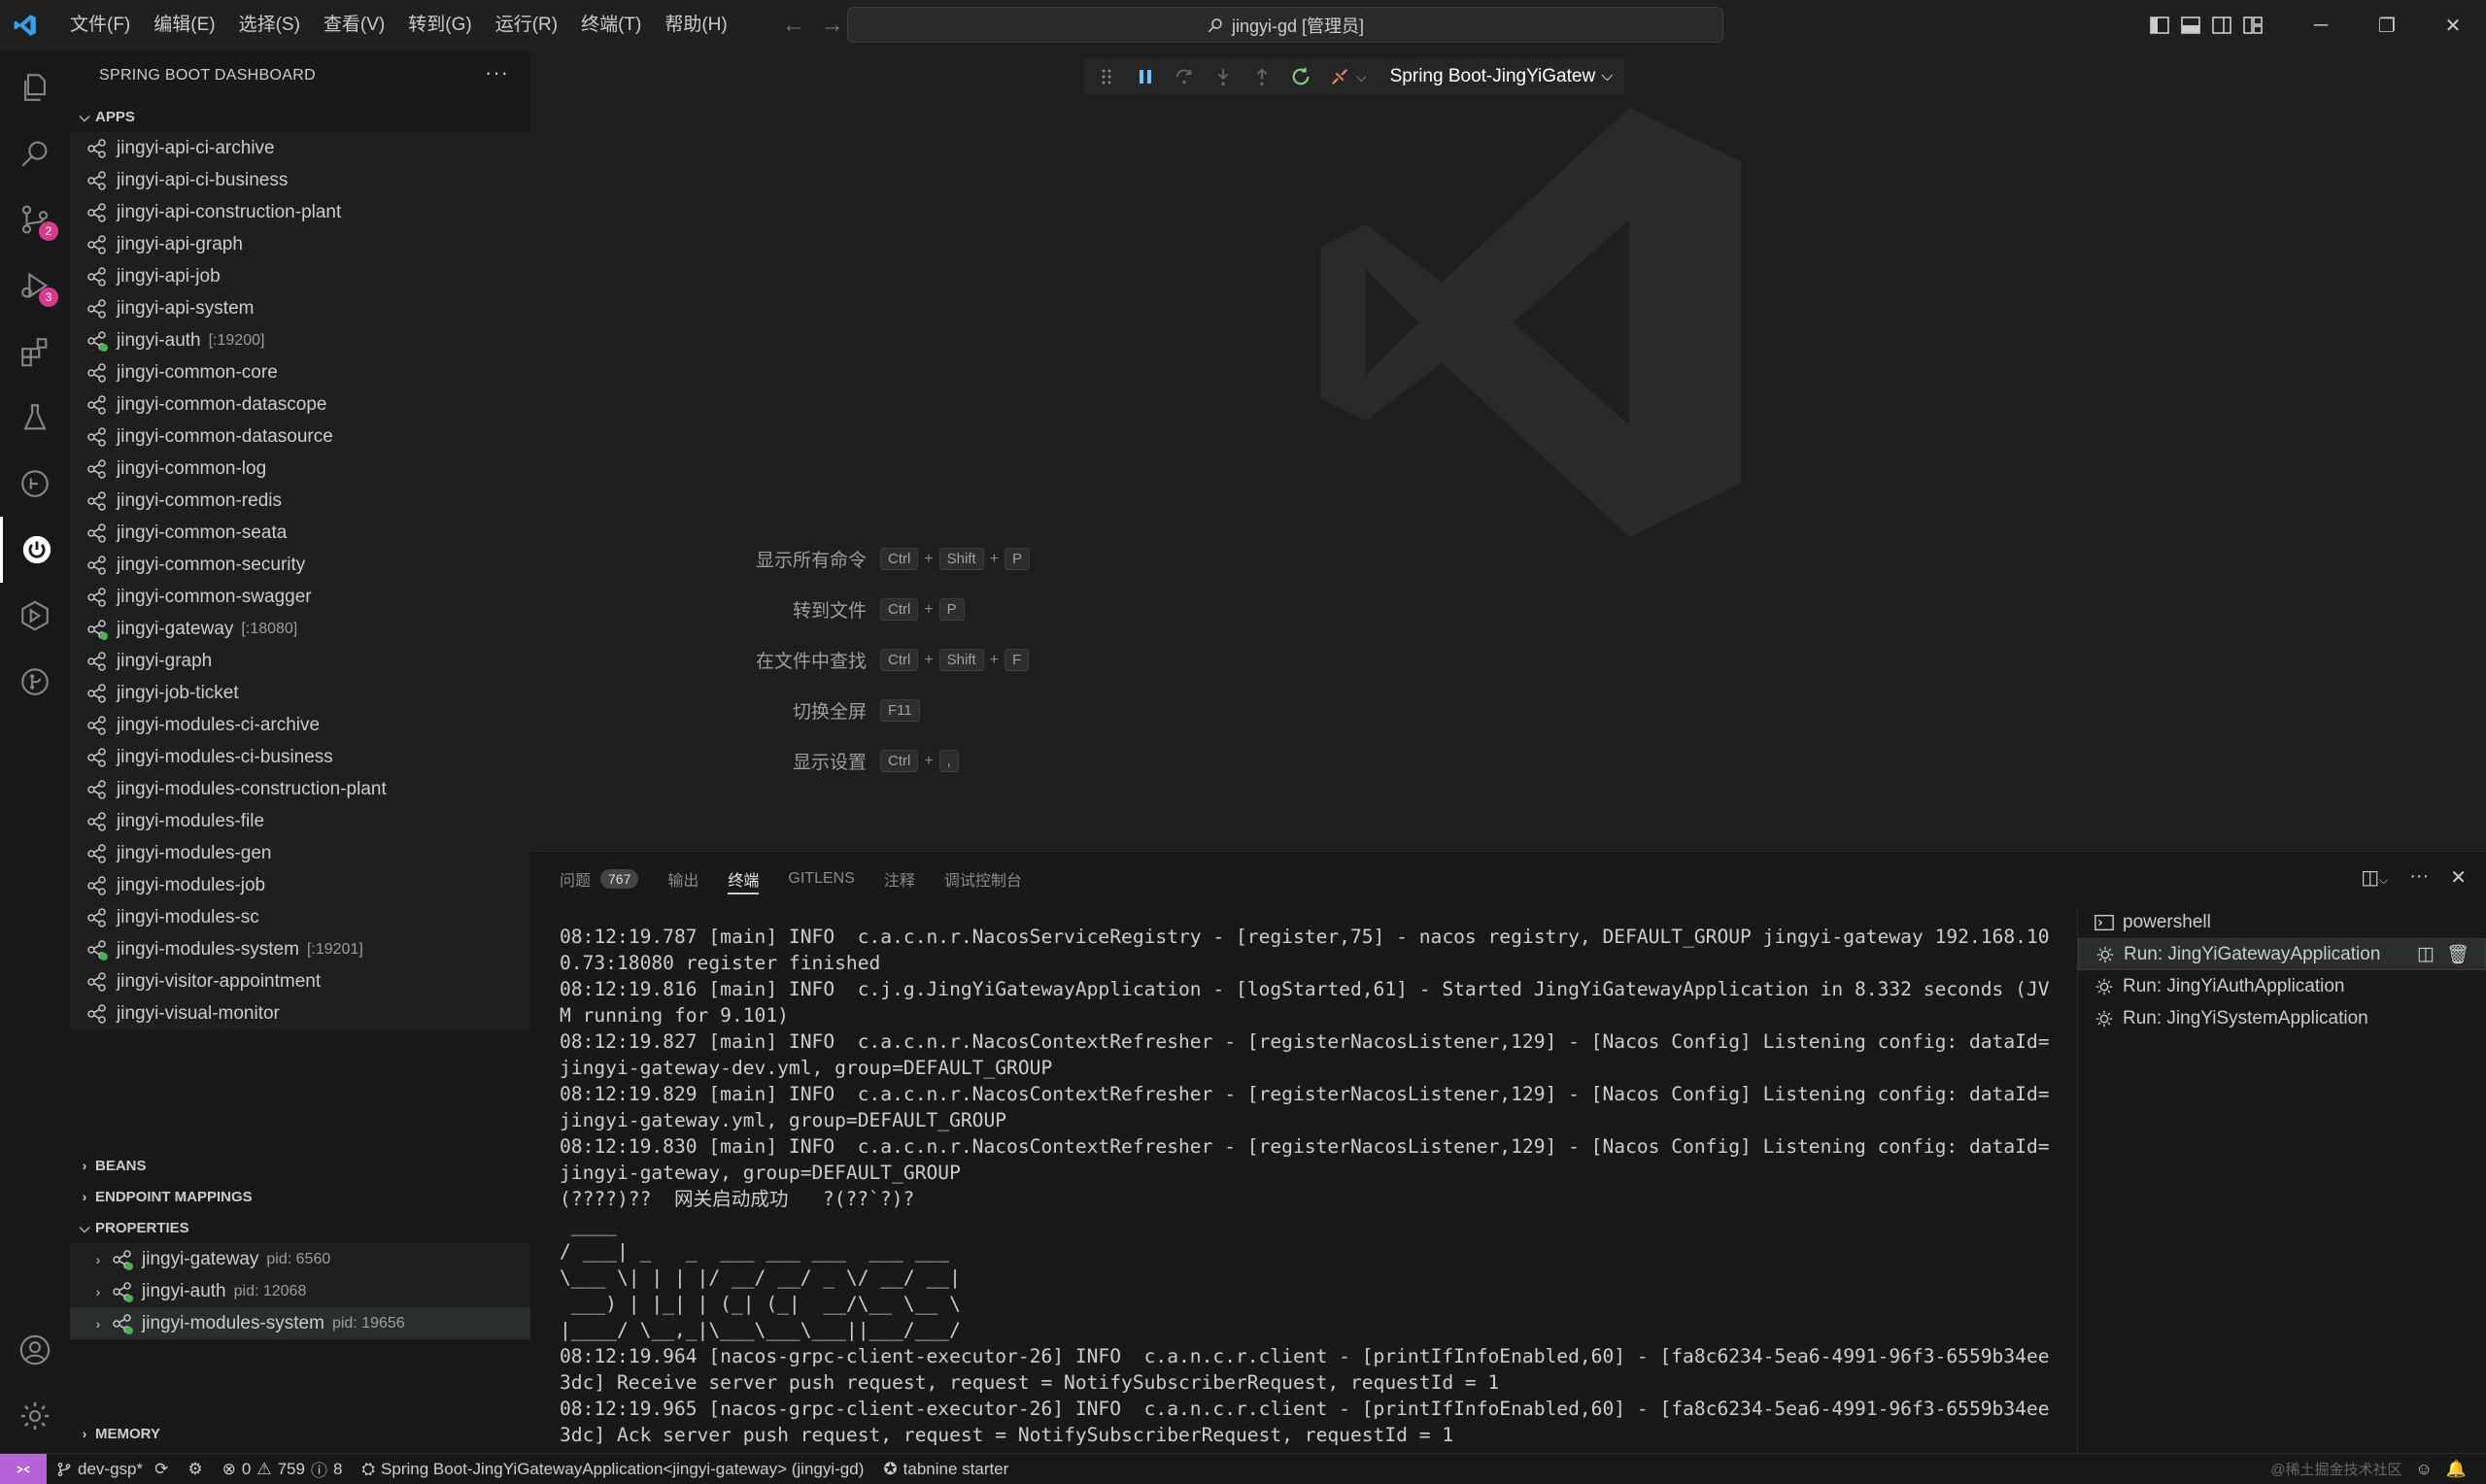  I want to click on terminal-item-powershell: powershell, so click(2282, 922).